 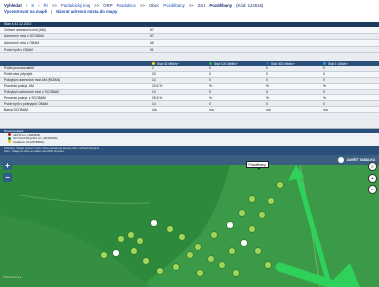 What do you see at coordinates (22, 42) in the screenshot?
I see `summary-label: Adresních míst v OBAM` at bounding box center [22, 42].